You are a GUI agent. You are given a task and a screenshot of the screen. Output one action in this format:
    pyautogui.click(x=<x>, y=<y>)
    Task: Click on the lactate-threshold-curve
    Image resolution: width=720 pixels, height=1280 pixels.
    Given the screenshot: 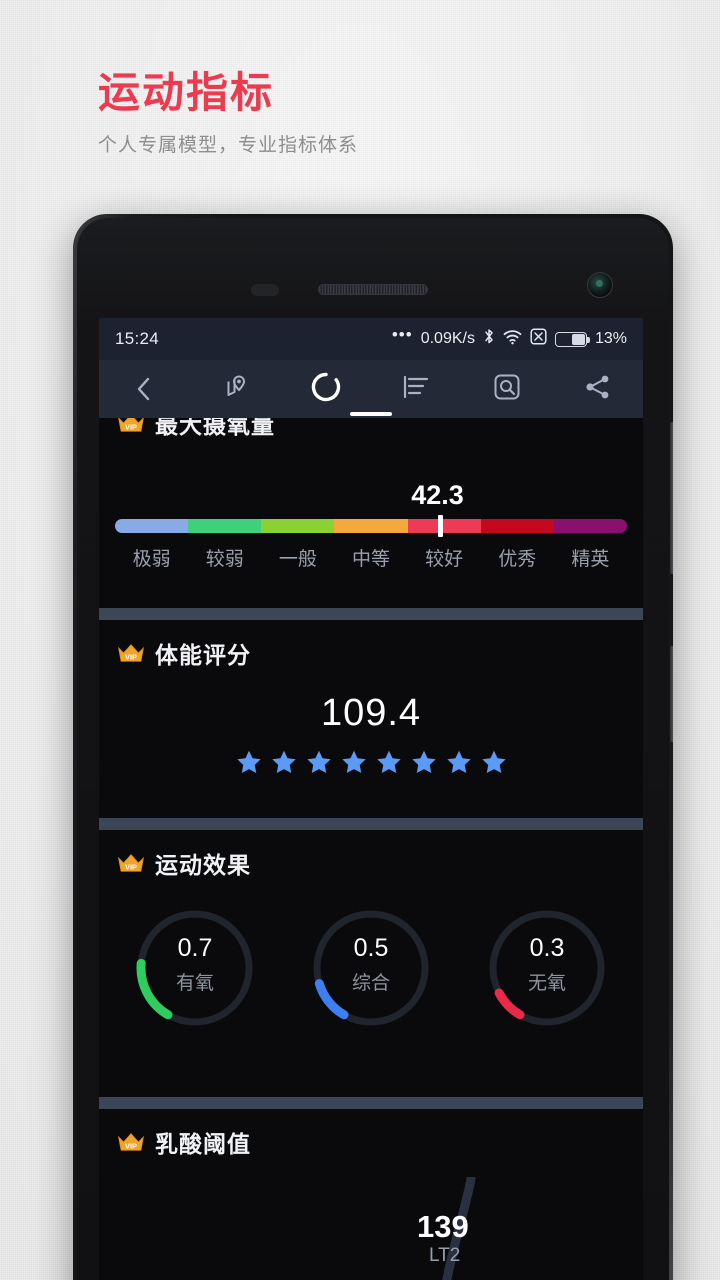 What is the action you would take?
    pyautogui.click(x=459, y=1228)
    